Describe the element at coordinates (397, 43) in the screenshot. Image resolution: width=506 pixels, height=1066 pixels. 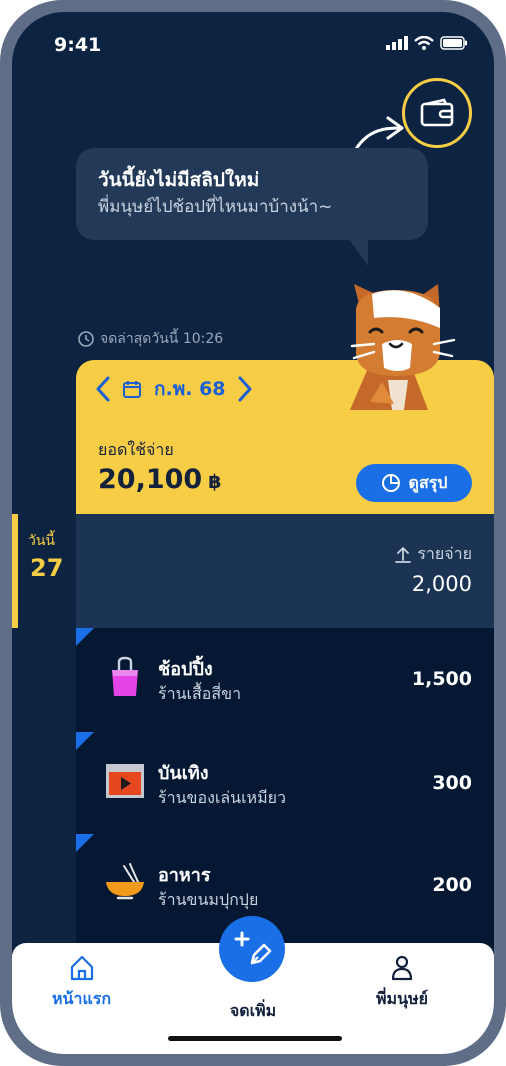
I see `cellular-signal-icon` at that location.